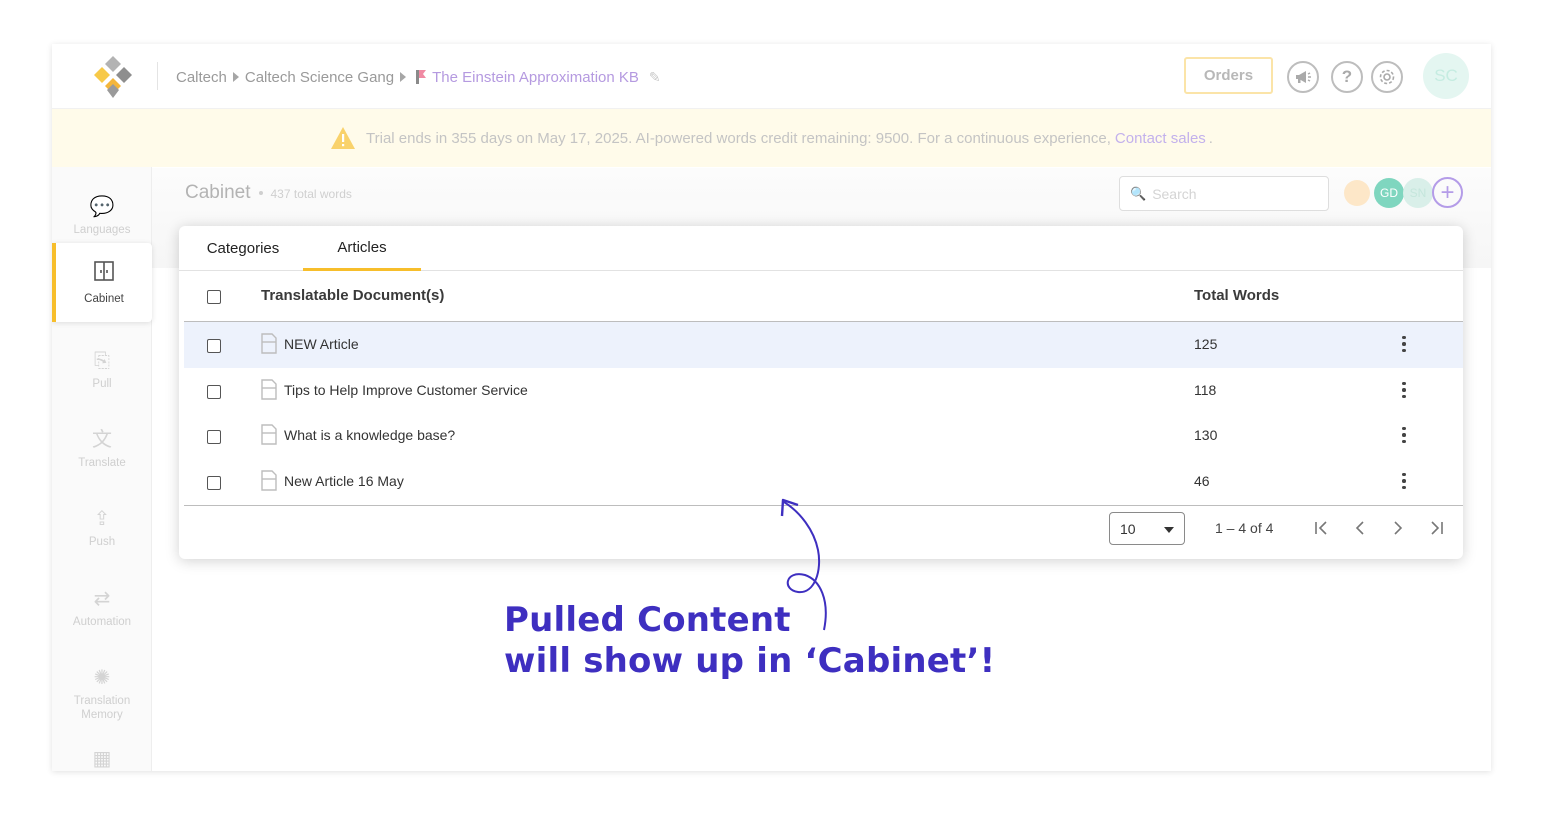  I want to click on automation-icon: ⇄, so click(102, 598).